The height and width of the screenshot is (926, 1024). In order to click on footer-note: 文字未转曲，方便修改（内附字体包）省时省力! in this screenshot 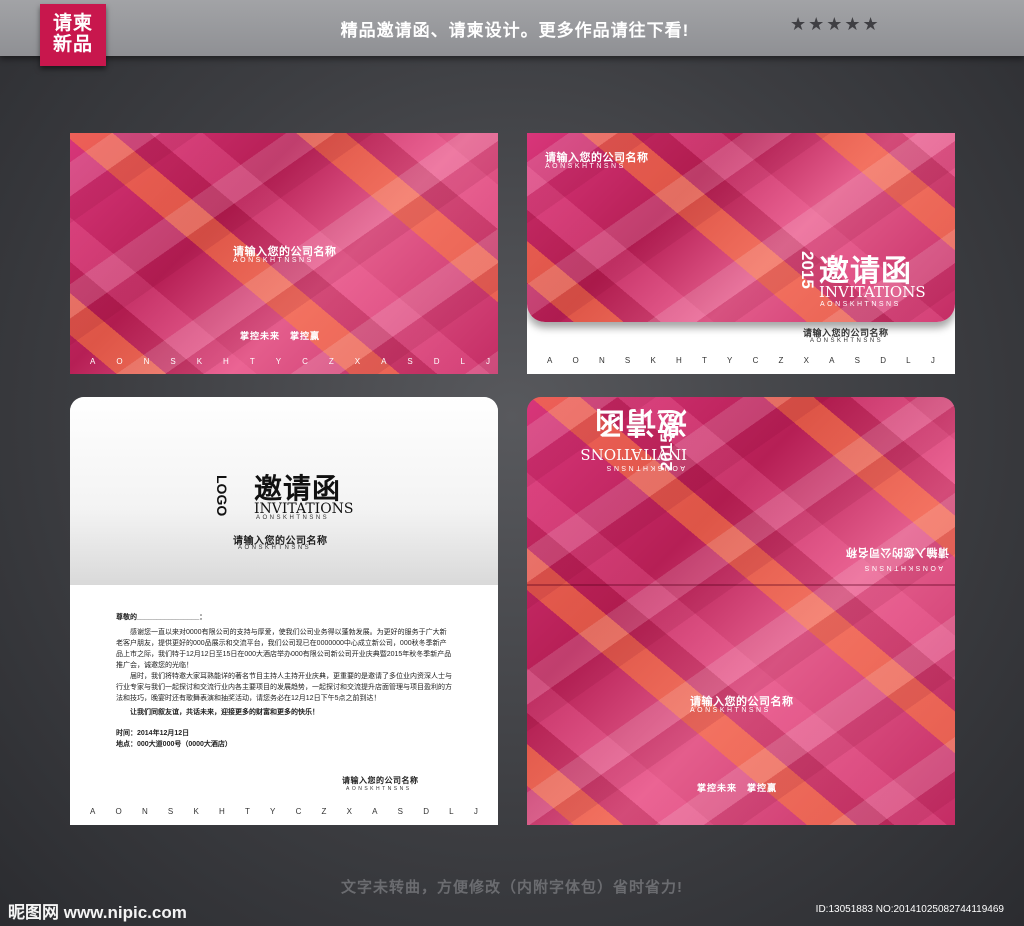, I will do `click(512, 887)`.